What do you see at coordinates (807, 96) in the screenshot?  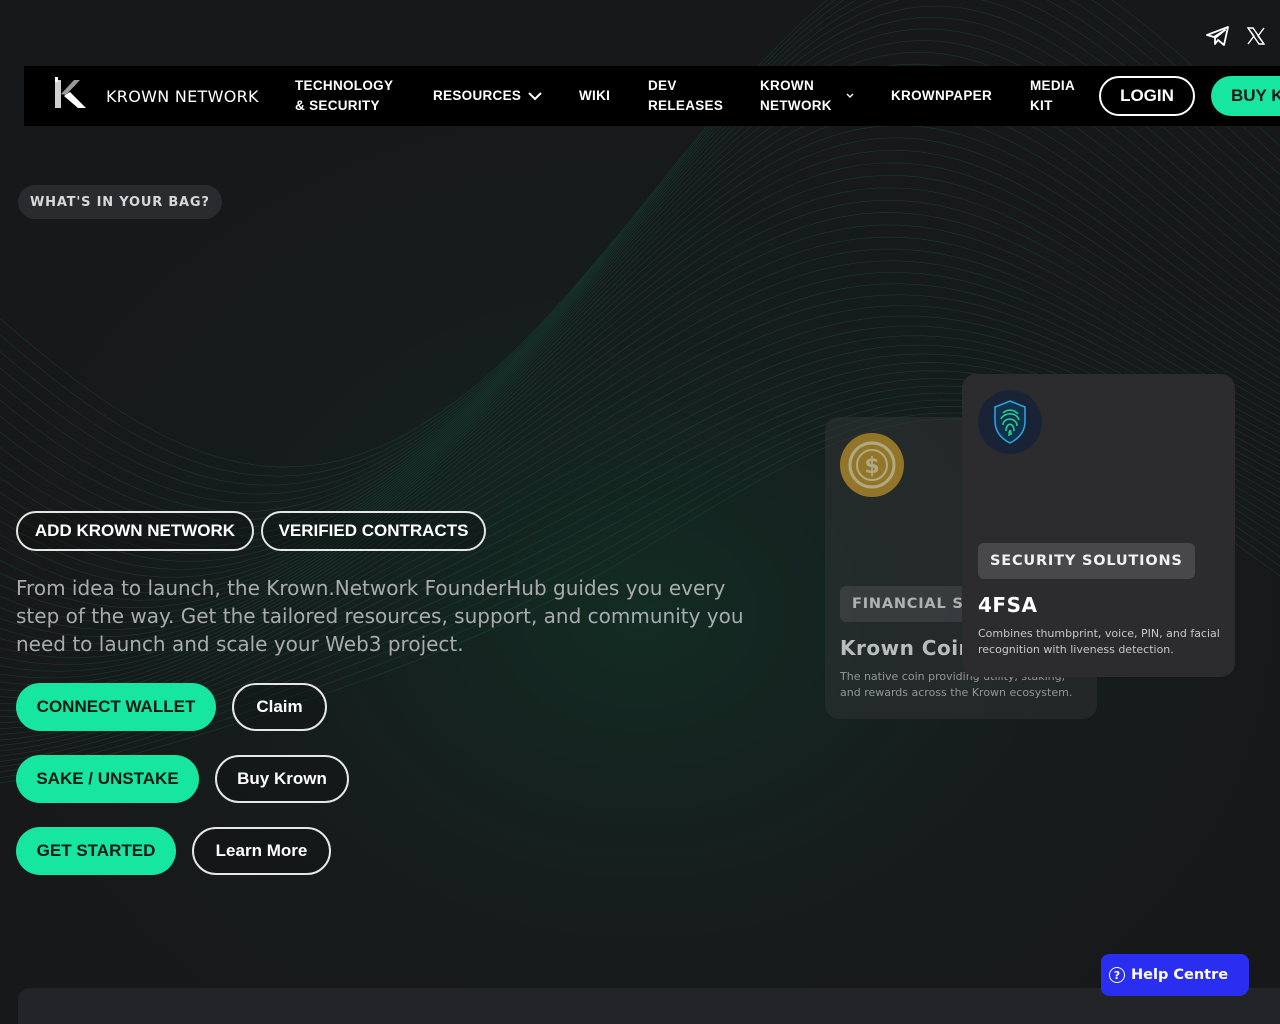 I see `nav-krown-network: KROWN NETWORK` at bounding box center [807, 96].